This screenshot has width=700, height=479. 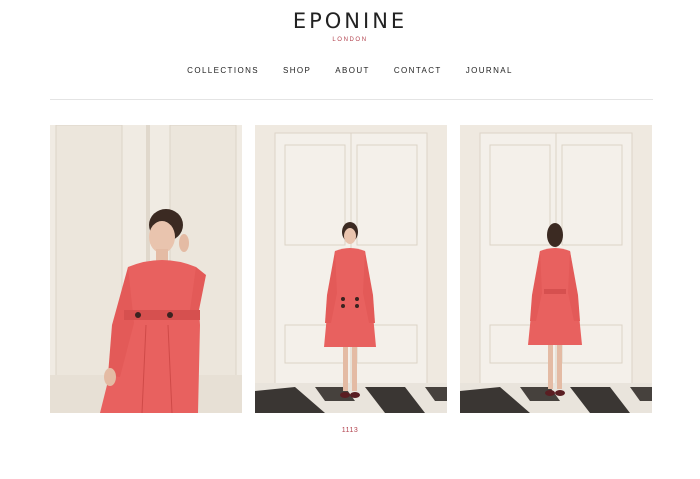 I want to click on nav-item-about: ABOUT, so click(x=352, y=70).